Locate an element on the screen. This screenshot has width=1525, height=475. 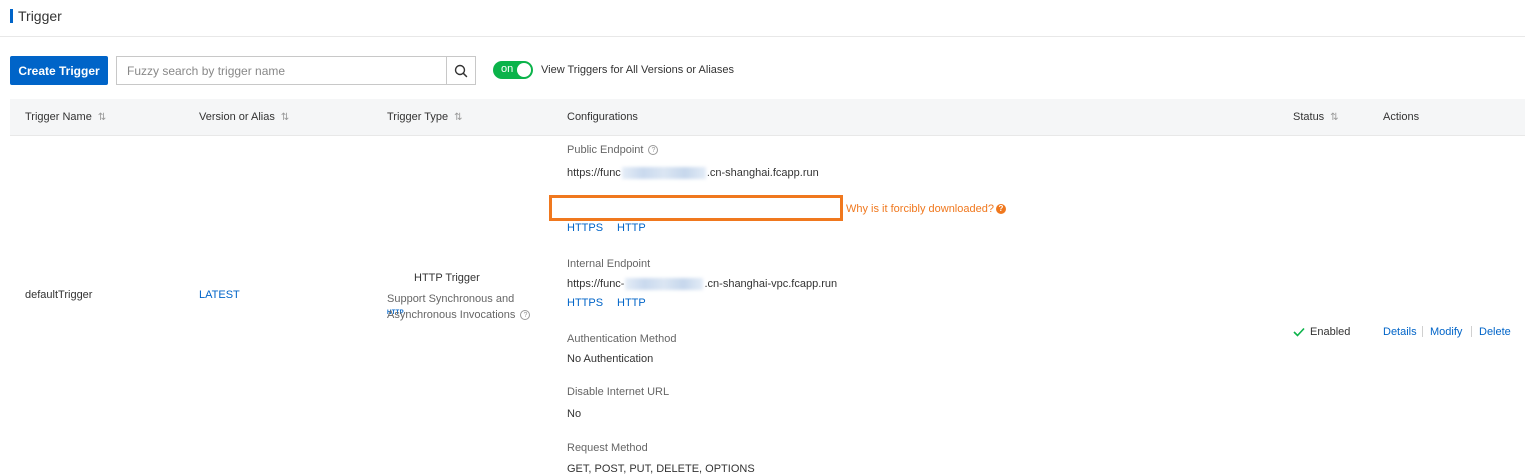
trigger-name: defaultTrigger is located at coordinates (59, 295).